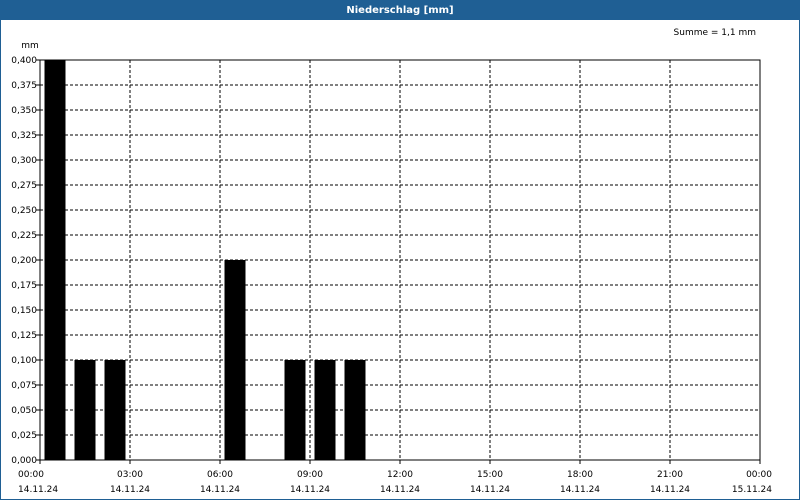 The height and width of the screenshot is (500, 800). I want to click on y-tick-label: 0,325, so click(24, 136).